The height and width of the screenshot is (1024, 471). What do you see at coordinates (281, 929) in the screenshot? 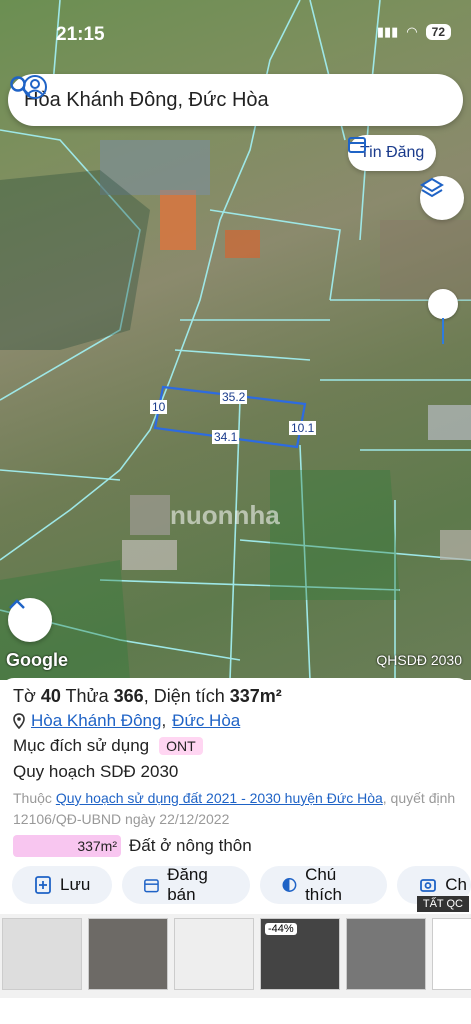
I see `ad-discount: -44%` at bounding box center [281, 929].